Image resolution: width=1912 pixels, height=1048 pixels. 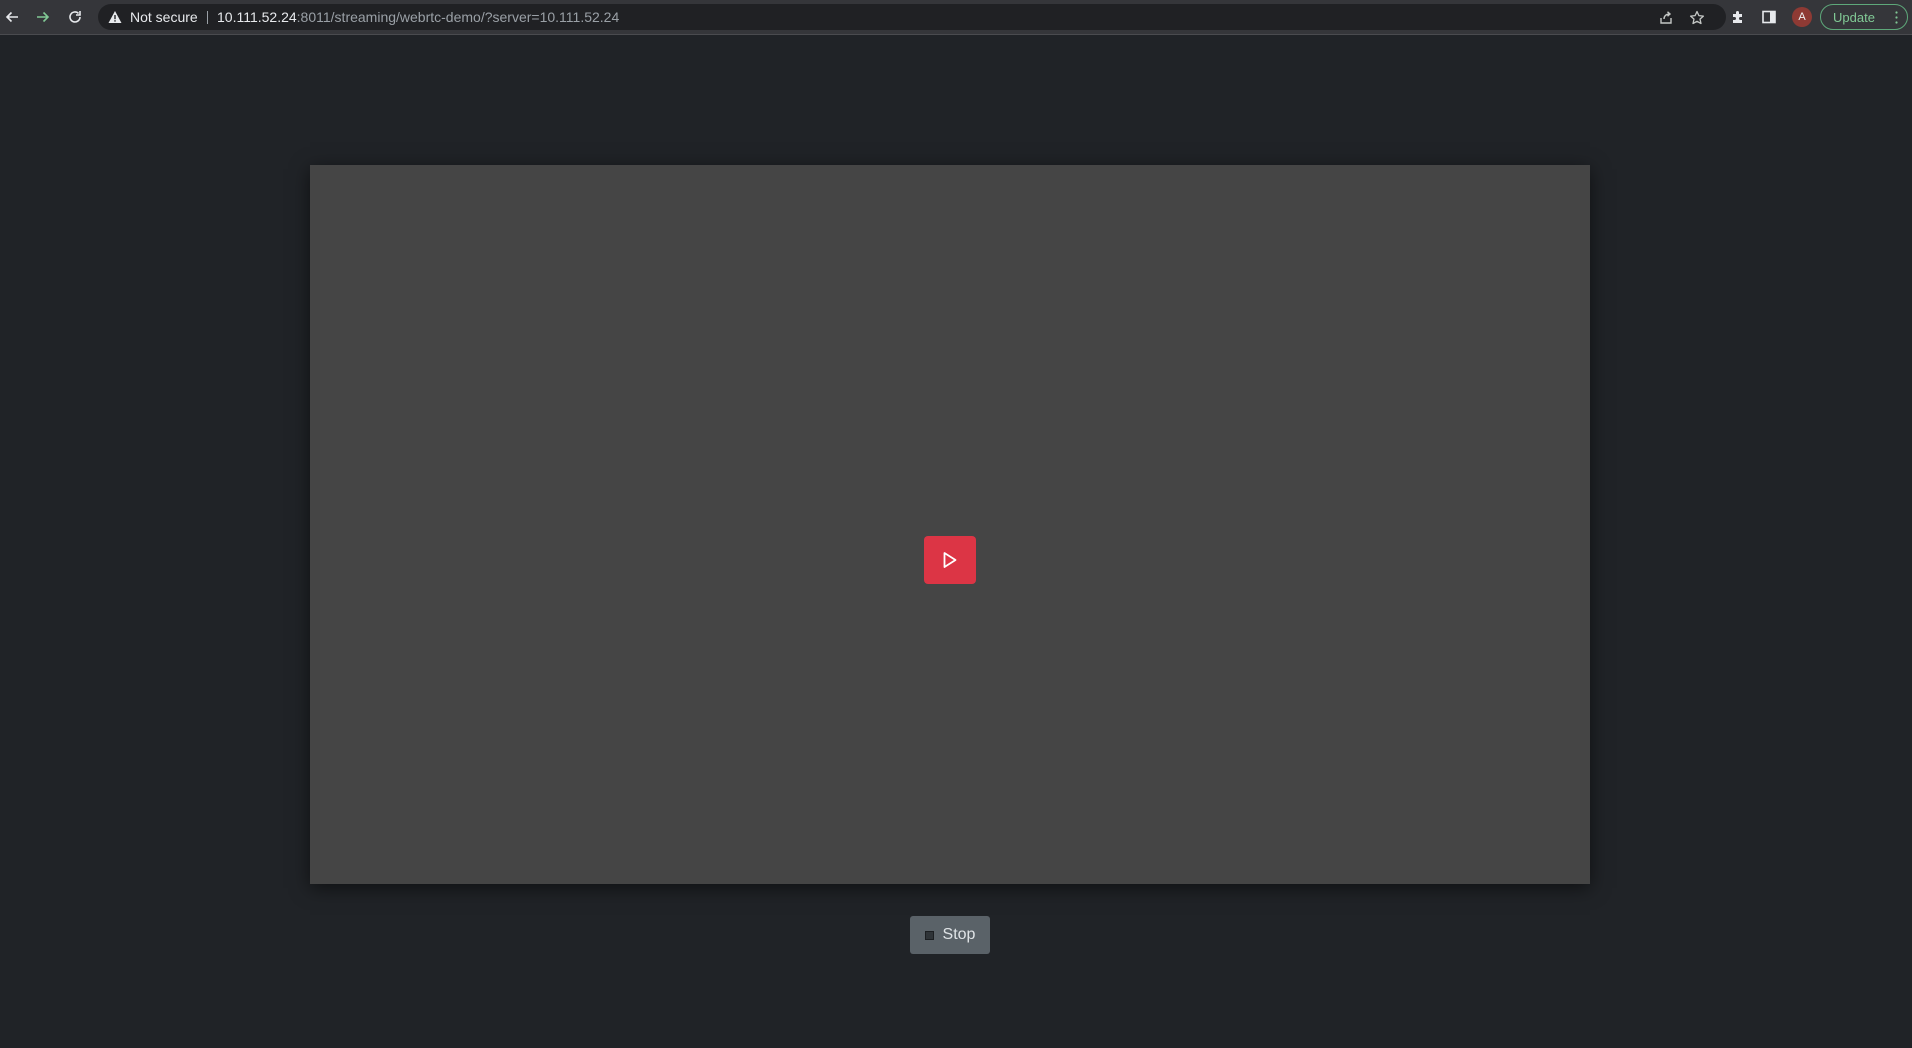 I want to click on puzzle-icon, so click(x=1737, y=17).